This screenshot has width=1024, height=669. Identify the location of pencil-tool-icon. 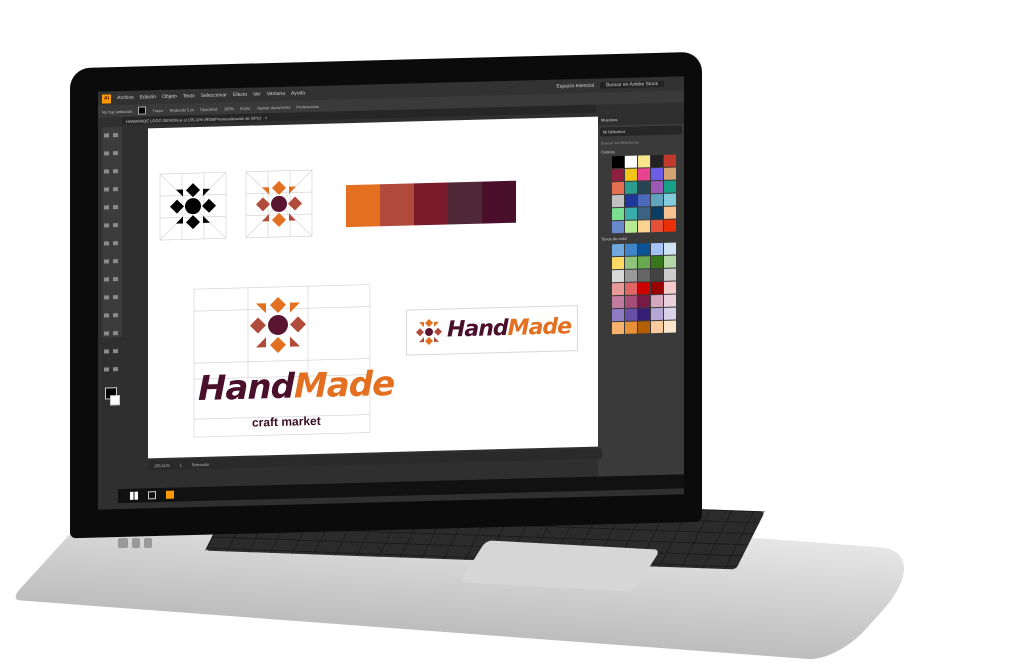
(106, 225).